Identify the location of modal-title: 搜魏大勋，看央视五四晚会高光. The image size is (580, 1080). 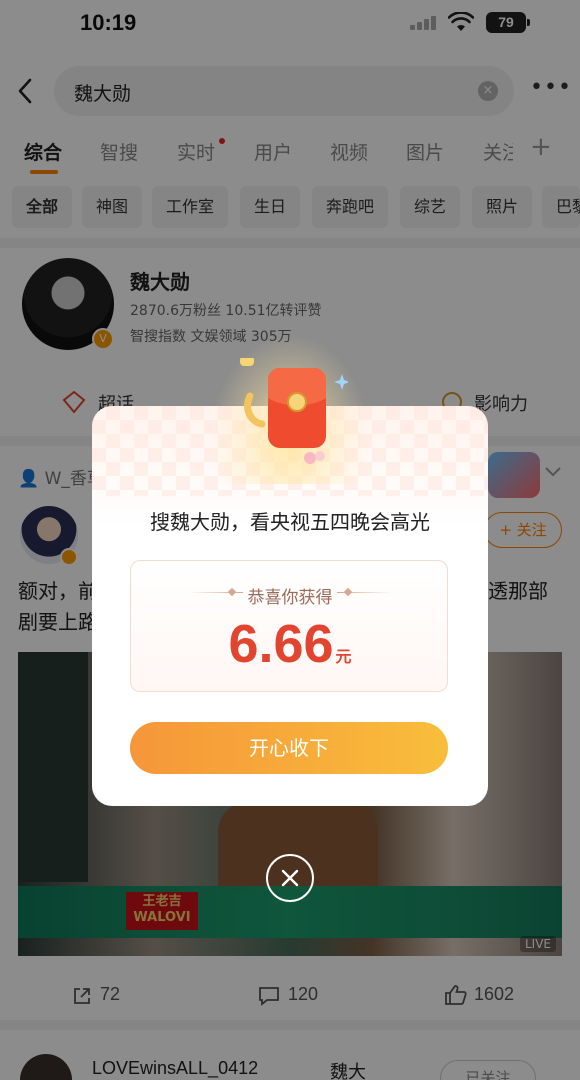
(290, 522).